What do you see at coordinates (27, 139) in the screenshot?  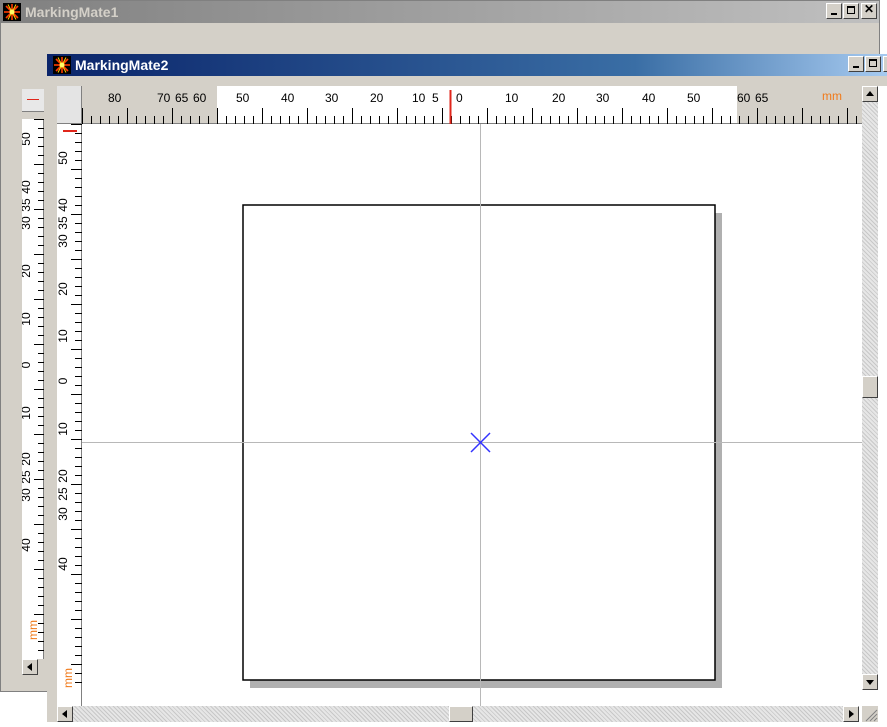 I see `window1-vruler-tick-label: 50` at bounding box center [27, 139].